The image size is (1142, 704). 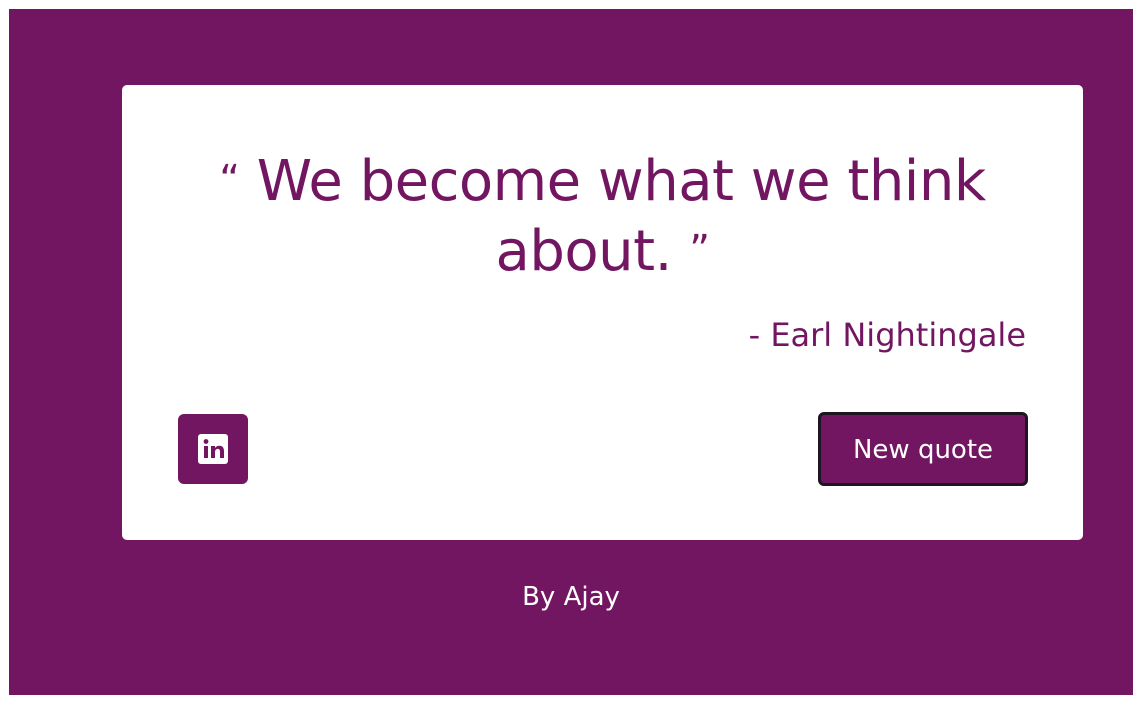 What do you see at coordinates (621, 216) in the screenshot?
I see `quote-body: We become what we think about.` at bounding box center [621, 216].